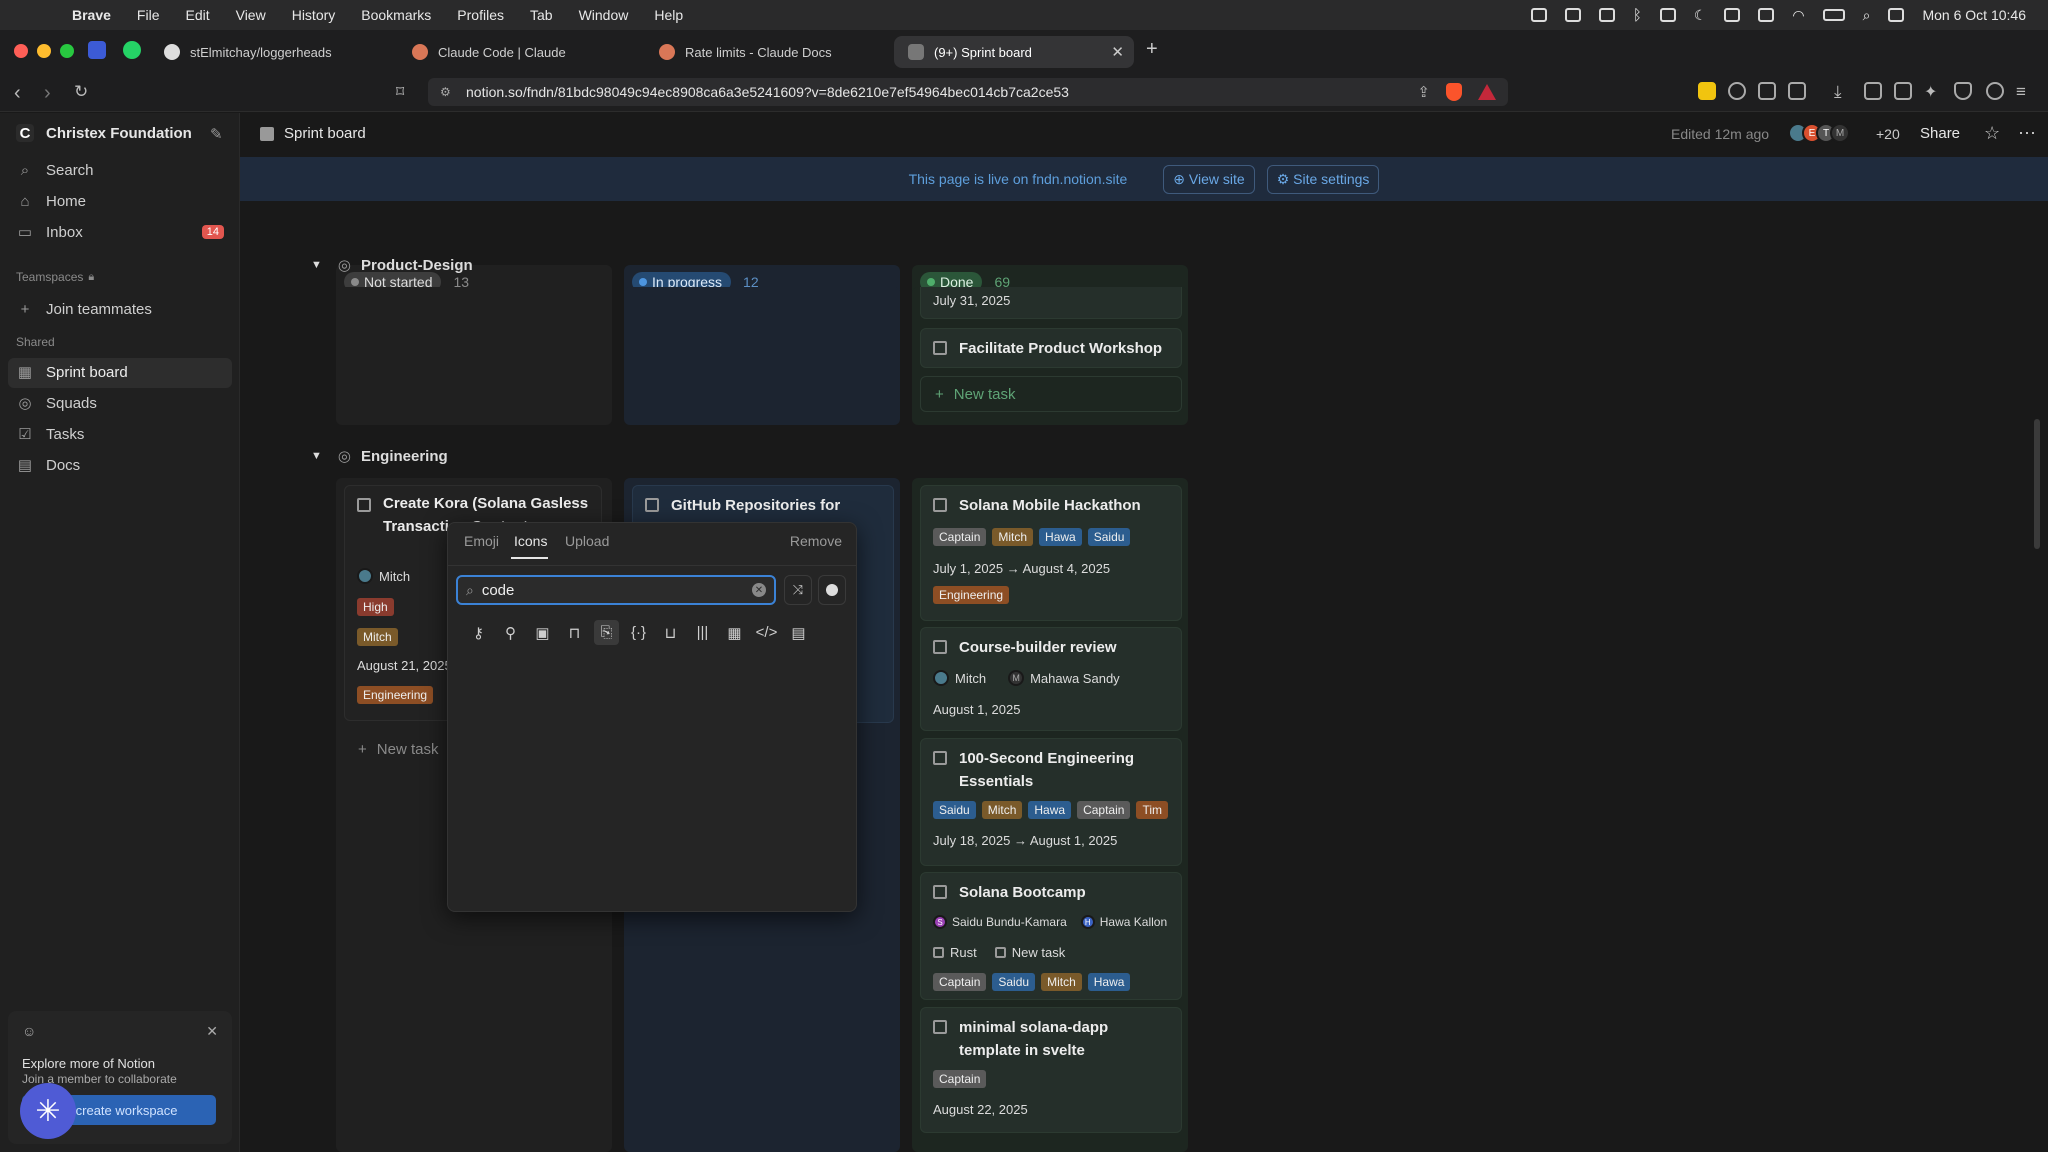 This screenshot has height=1152, width=2048. I want to click on sidebar-search: ⌕ Search, so click(55, 170).